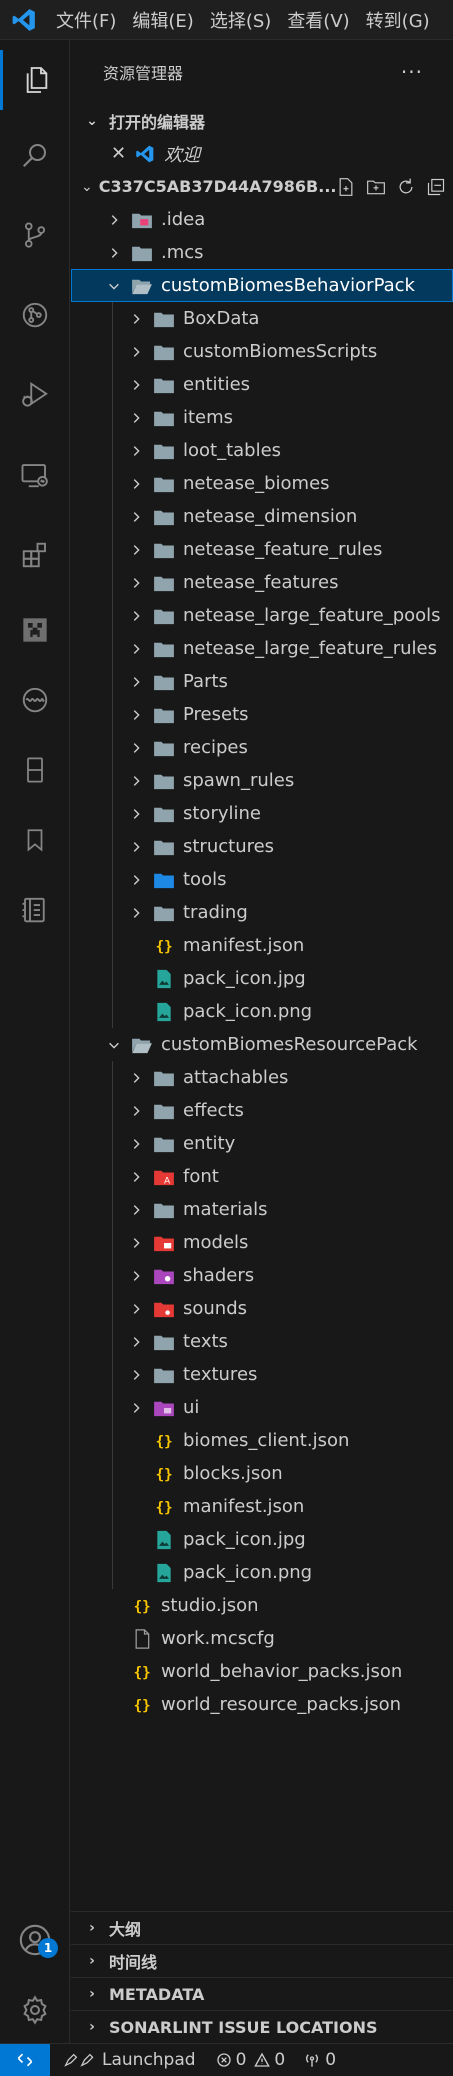 The height and width of the screenshot is (2076, 453). I want to click on new-folder-icon, so click(376, 187).